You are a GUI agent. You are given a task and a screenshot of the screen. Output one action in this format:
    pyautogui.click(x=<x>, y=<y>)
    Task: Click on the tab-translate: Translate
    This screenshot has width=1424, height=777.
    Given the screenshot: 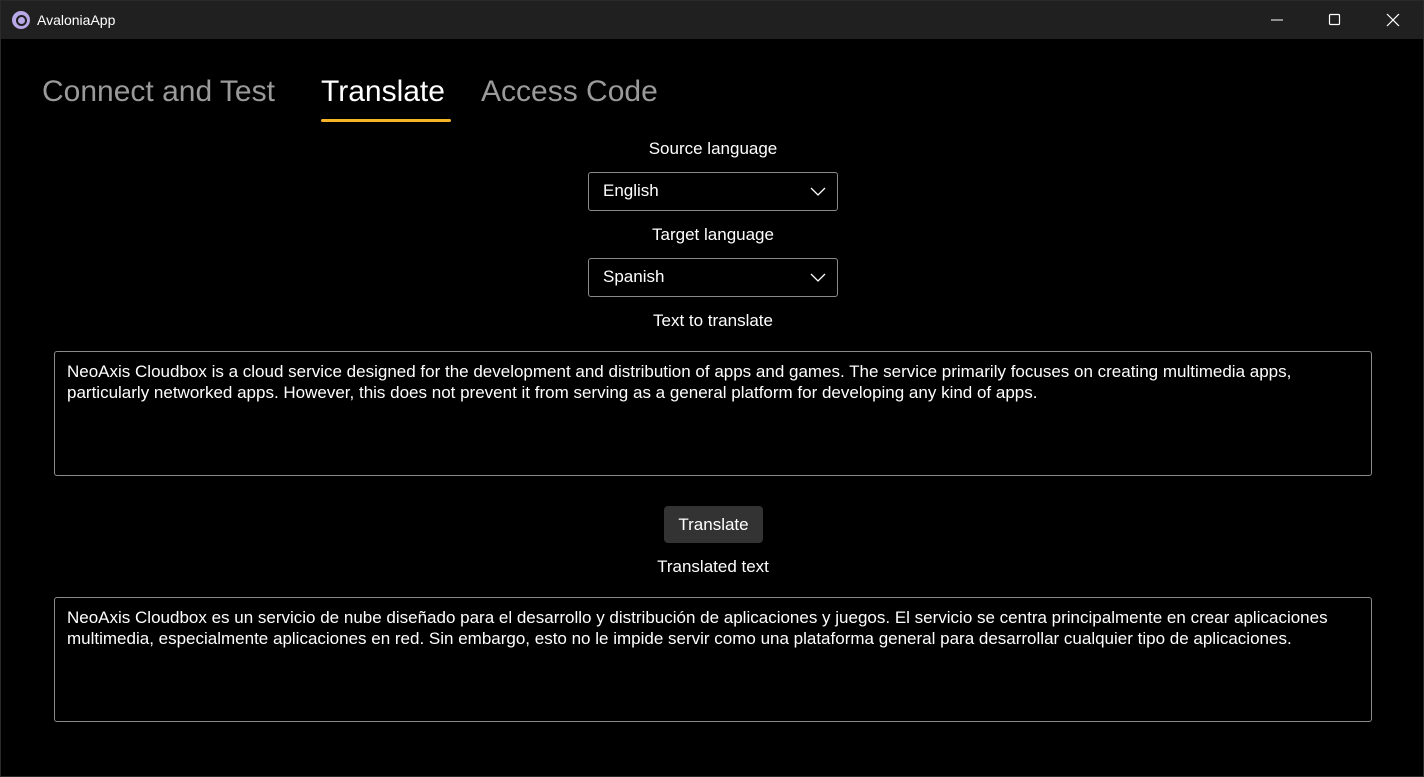 What is the action you would take?
    pyautogui.click(x=383, y=92)
    